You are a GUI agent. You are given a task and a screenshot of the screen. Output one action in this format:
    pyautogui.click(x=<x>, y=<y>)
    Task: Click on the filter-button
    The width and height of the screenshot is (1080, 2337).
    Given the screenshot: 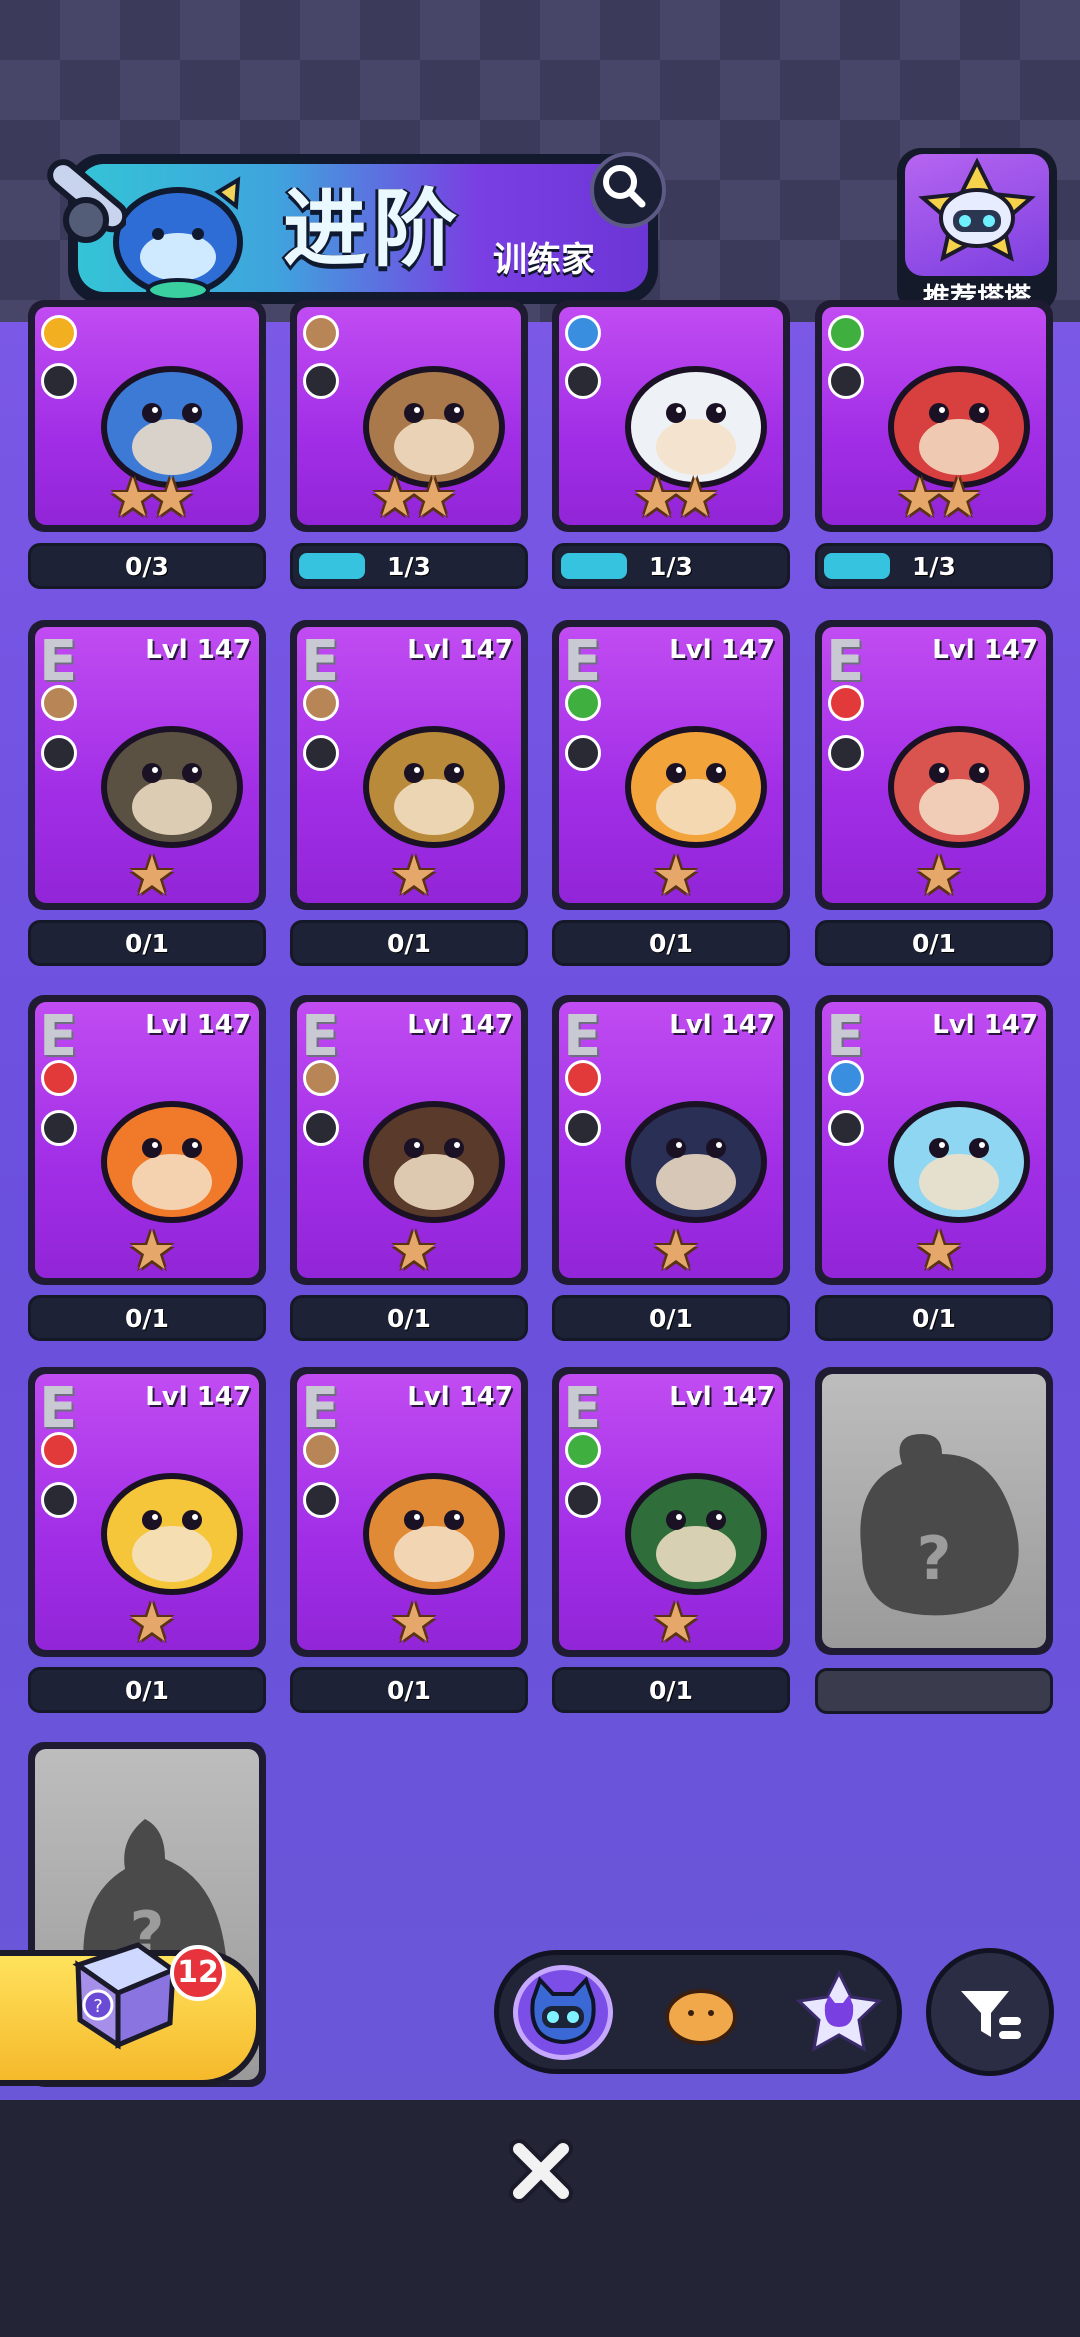 What is the action you would take?
    pyautogui.click(x=990, y=2012)
    